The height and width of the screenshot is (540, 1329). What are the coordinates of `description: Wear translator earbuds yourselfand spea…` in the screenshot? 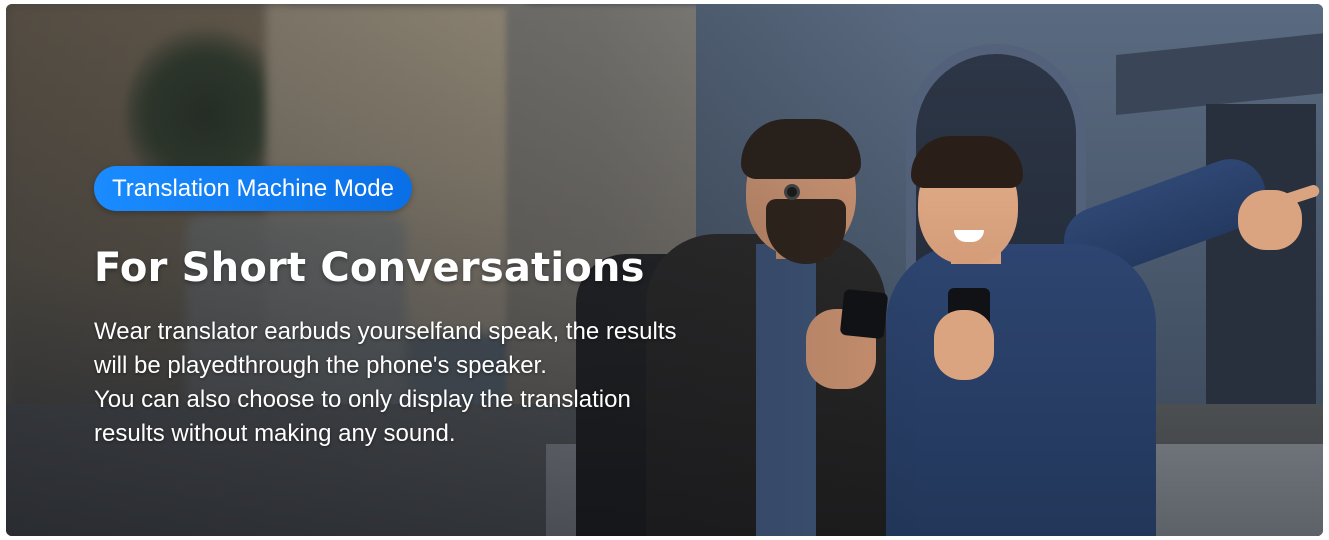 It's located at (454, 383).